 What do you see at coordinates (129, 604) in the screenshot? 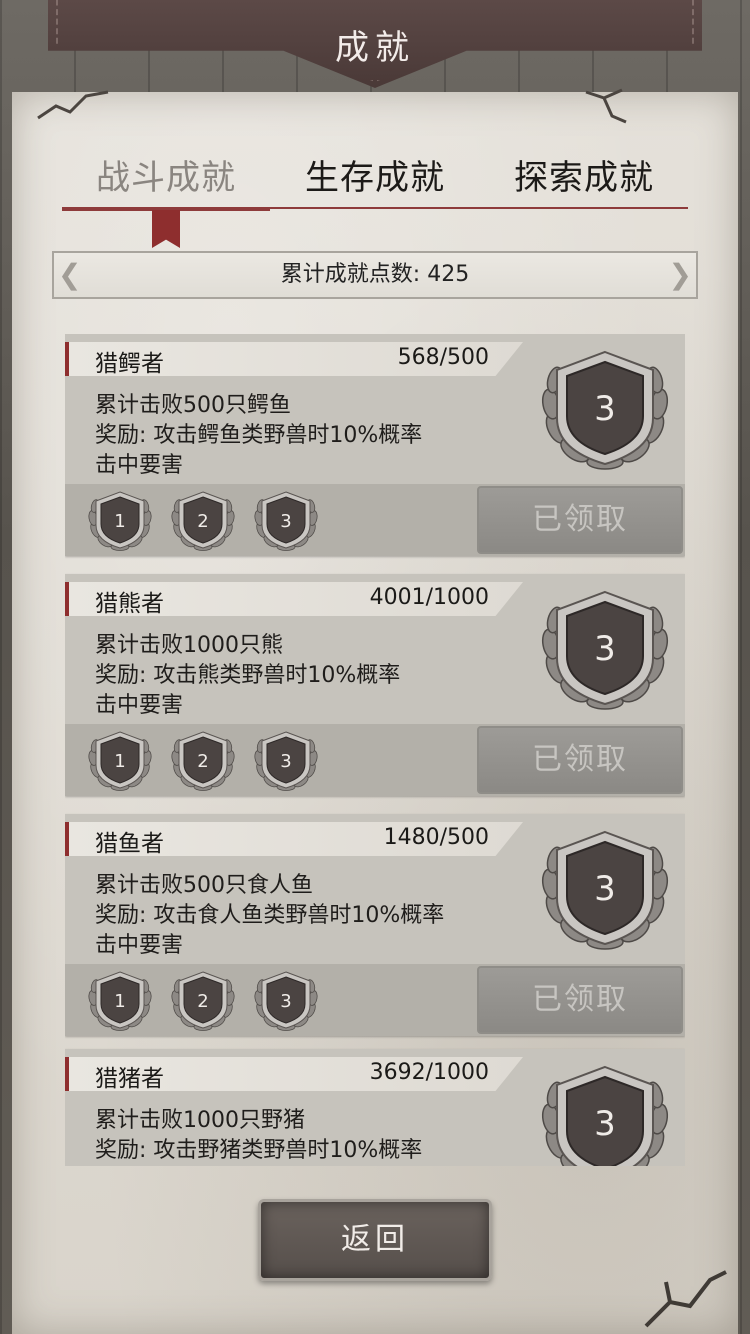
I see `achievement-name: 猎熊者` at bounding box center [129, 604].